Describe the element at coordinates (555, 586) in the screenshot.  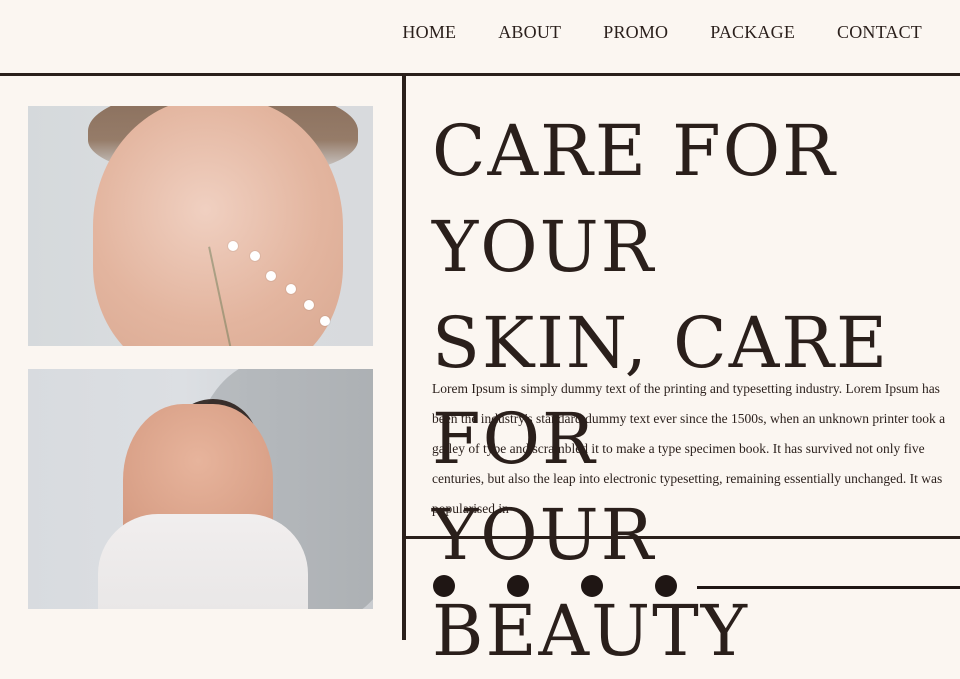
I see `pagination-dots` at that location.